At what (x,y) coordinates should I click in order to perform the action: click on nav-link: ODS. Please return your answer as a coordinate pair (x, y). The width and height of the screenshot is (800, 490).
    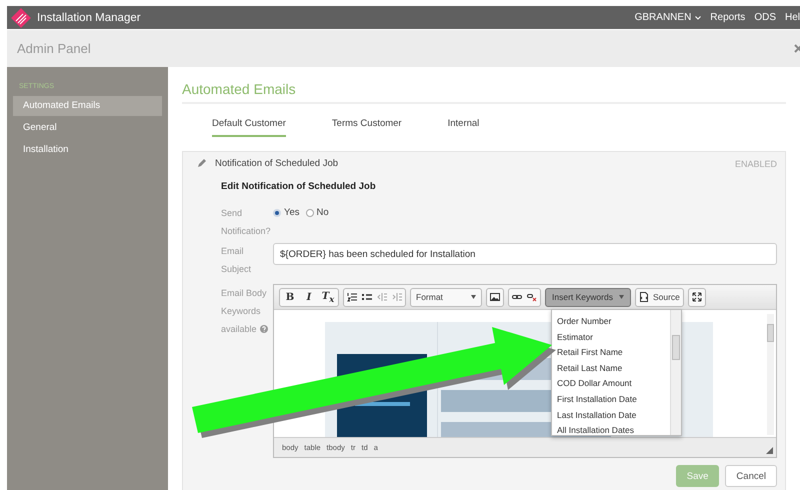
    Looking at the image, I should click on (765, 17).